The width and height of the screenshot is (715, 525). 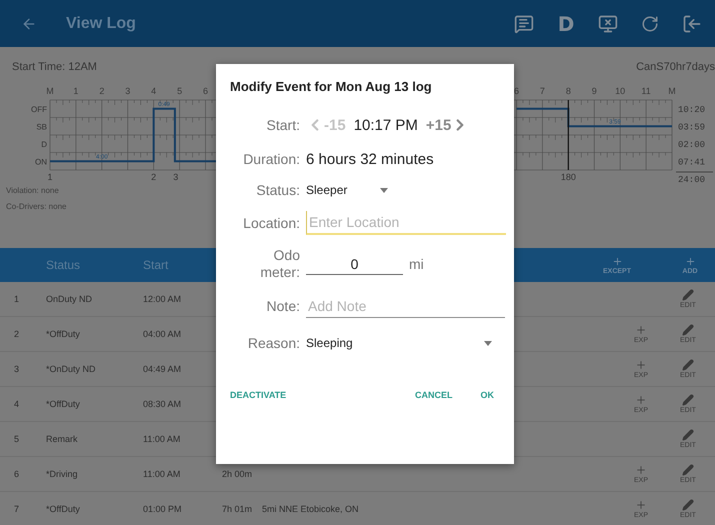 What do you see at coordinates (175, 177) in the screenshot?
I see `event-marker: 3` at bounding box center [175, 177].